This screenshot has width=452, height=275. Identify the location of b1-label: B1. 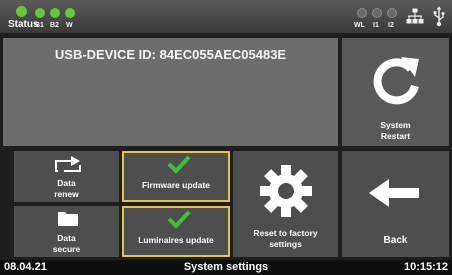
(39, 25).